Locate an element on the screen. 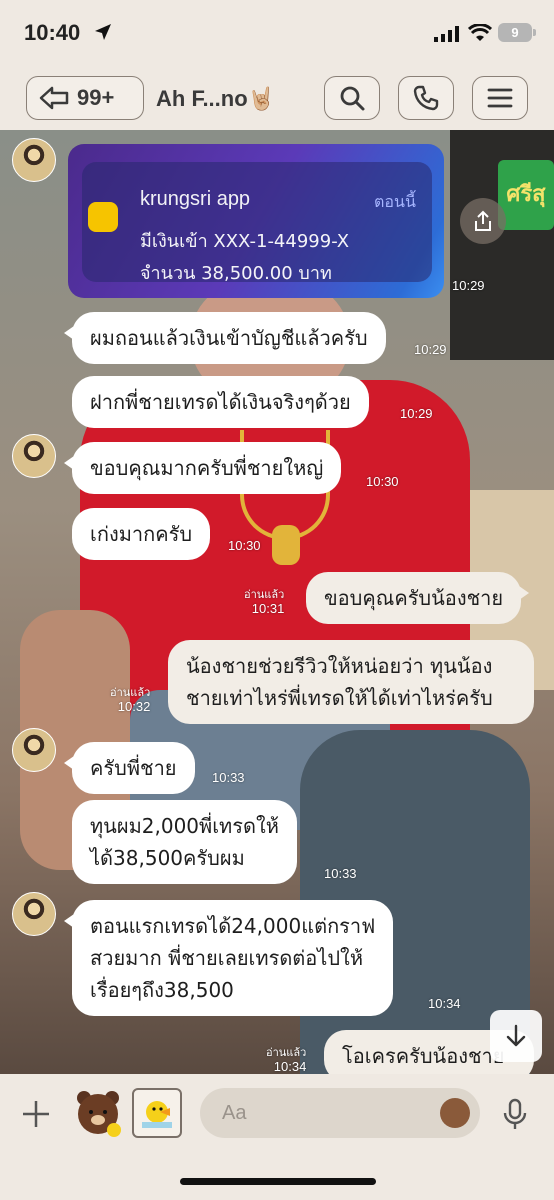 This screenshot has width=554, height=1200. emoji-icon is located at coordinates (455, 1113).